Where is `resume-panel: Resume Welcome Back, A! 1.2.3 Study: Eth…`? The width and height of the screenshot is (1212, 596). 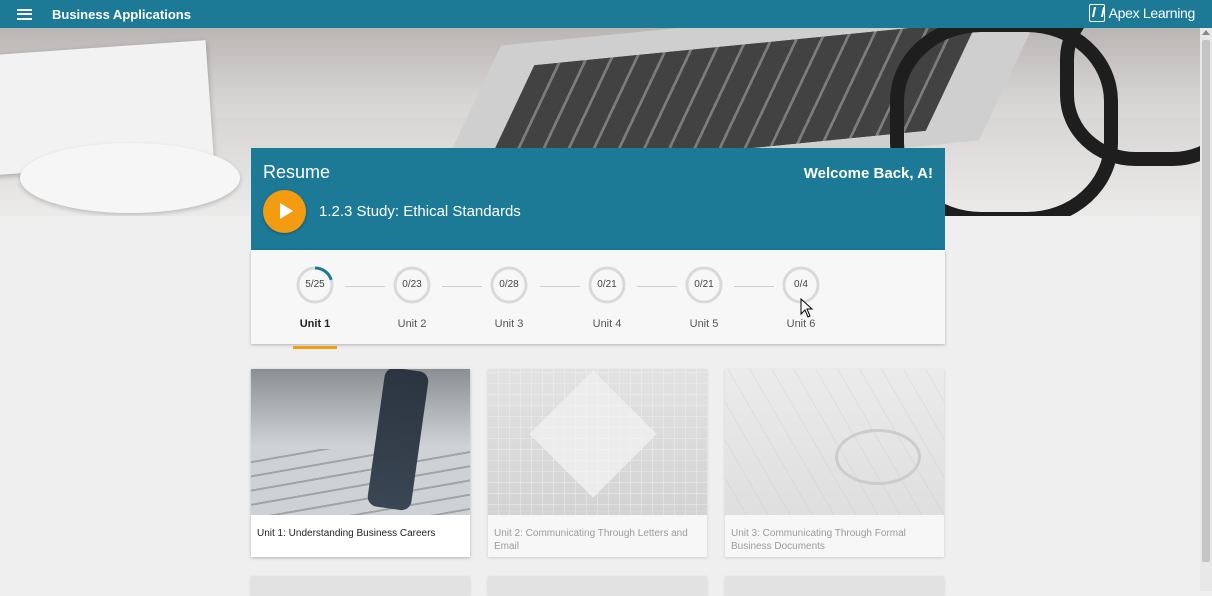 resume-panel: Resume Welcome Back, A! 1.2.3 Study: Eth… is located at coordinates (598, 199).